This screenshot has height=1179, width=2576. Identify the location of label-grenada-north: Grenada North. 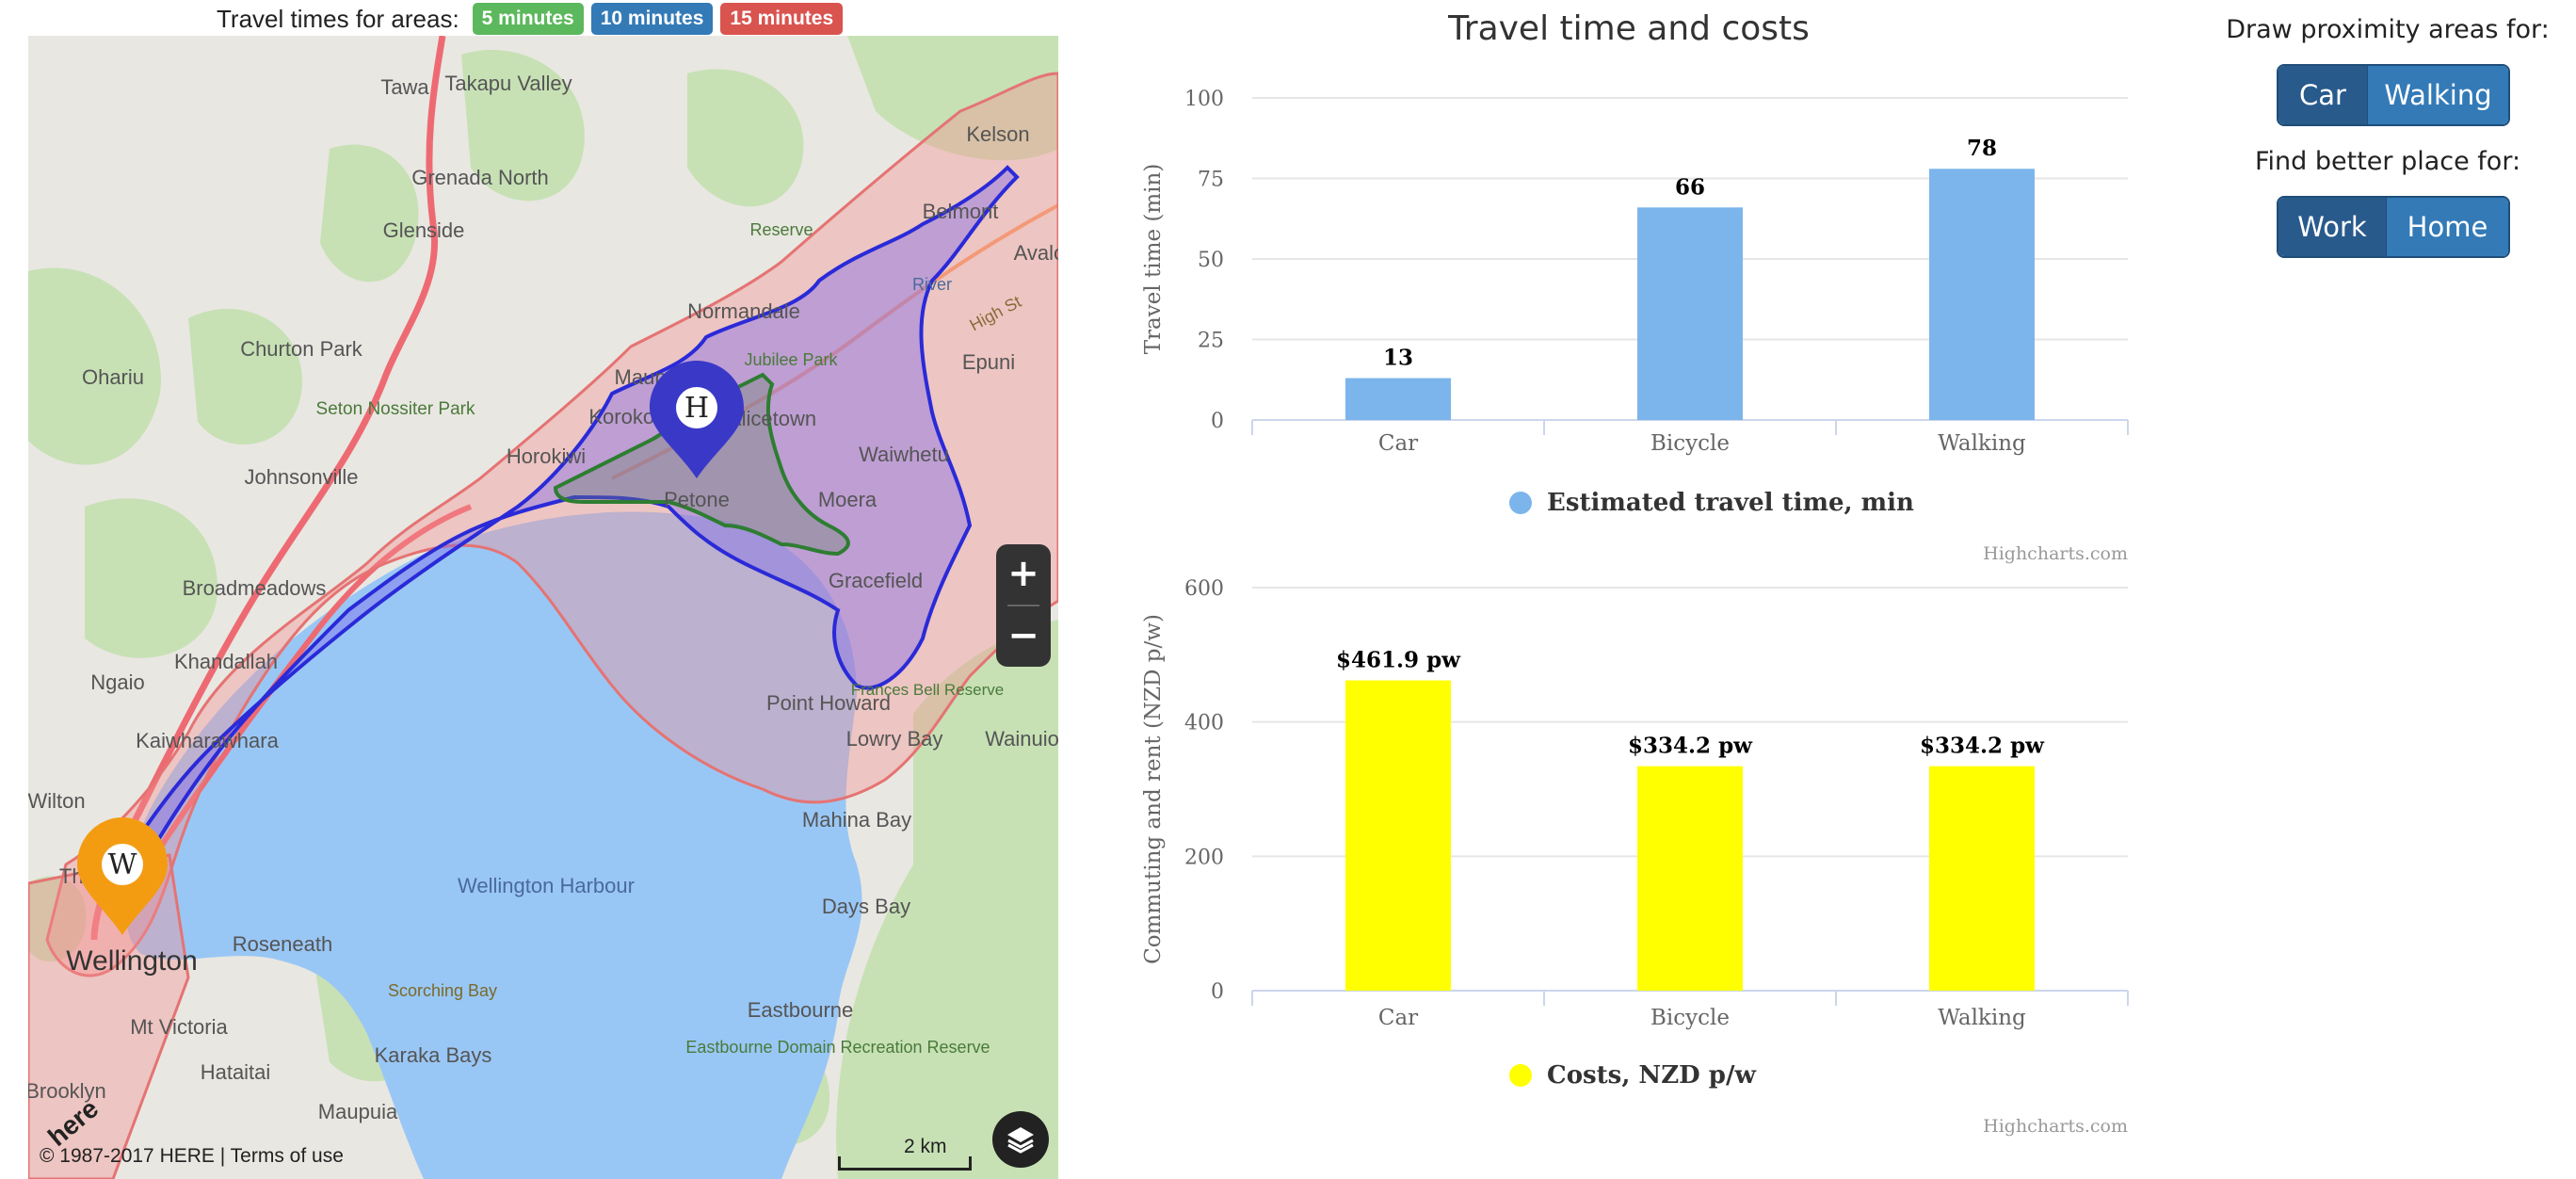
(480, 177).